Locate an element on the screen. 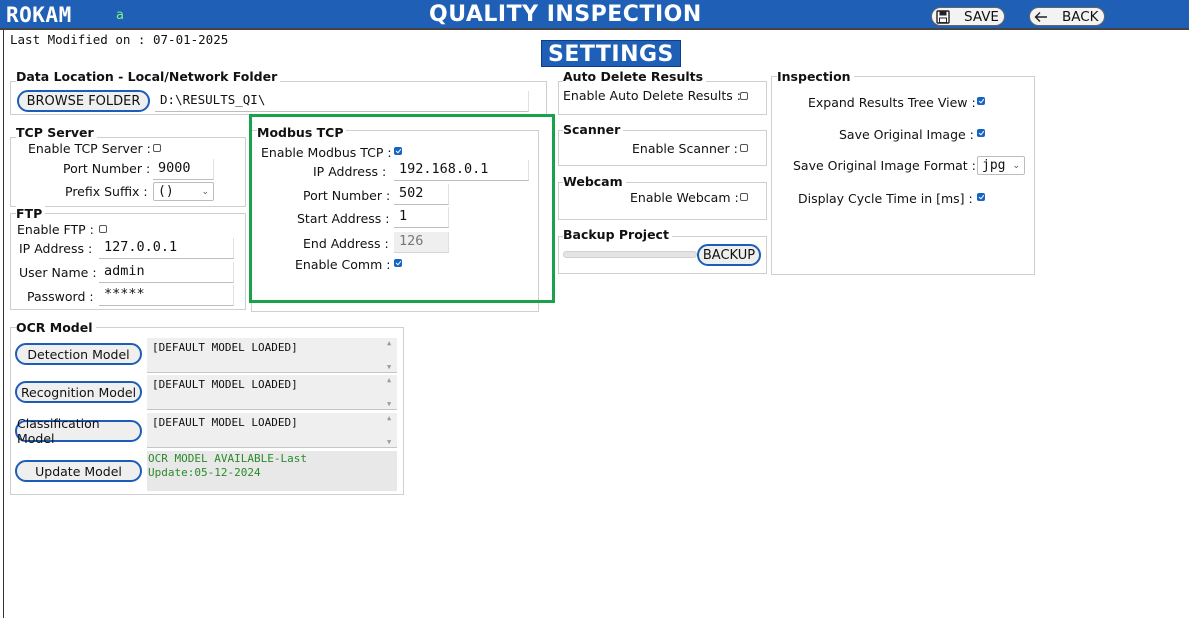  data-location-legend: Data Location - Local/Network Folder is located at coordinates (148, 76).